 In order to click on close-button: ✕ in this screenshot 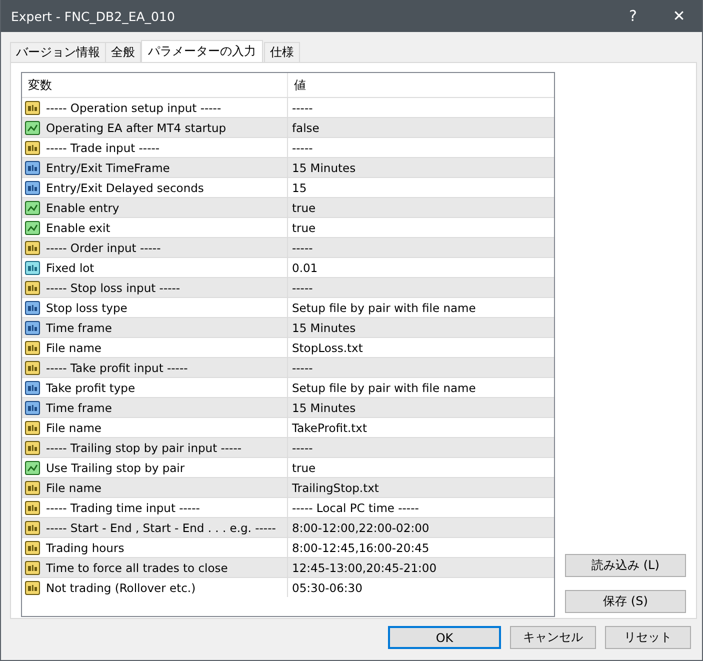, I will do `click(679, 16)`.